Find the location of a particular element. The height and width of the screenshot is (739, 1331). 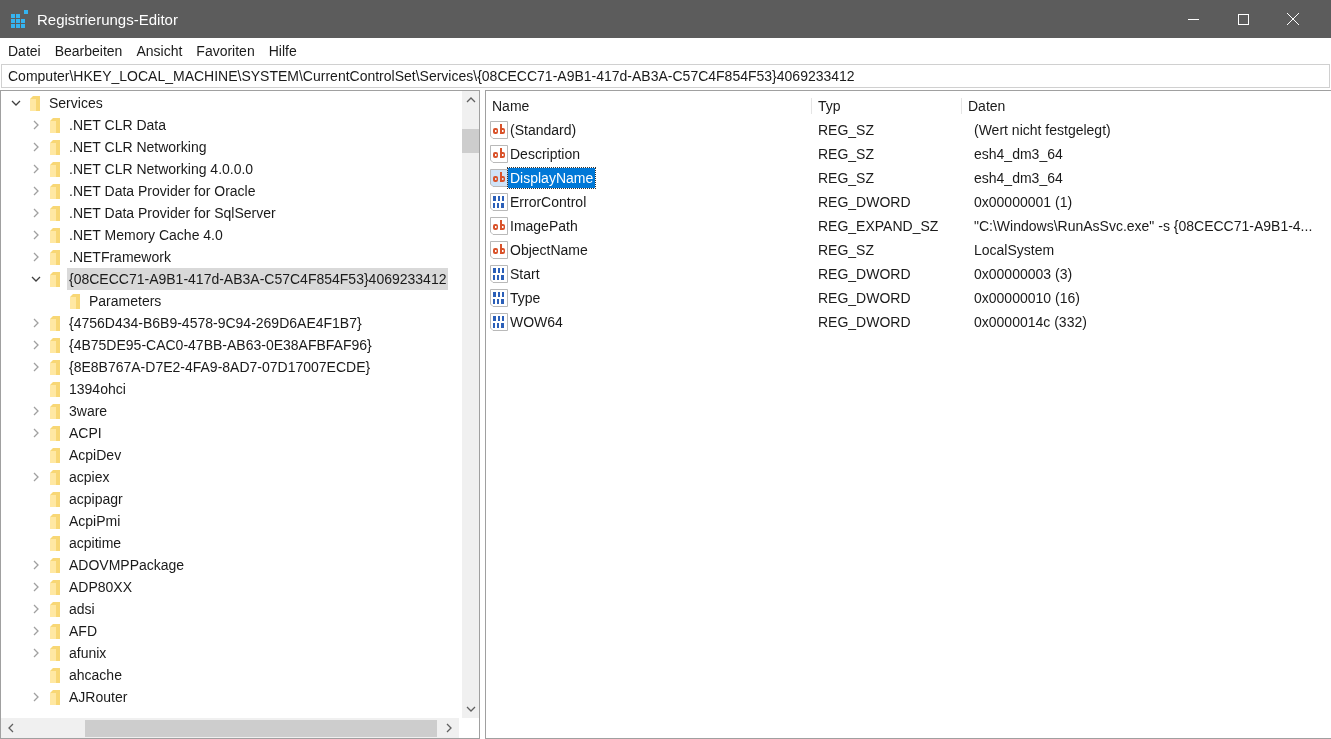

tree-item: {4B75DE95-CAC0-47BB-AB63-0E38AFBFAF96} is located at coordinates (220, 345).